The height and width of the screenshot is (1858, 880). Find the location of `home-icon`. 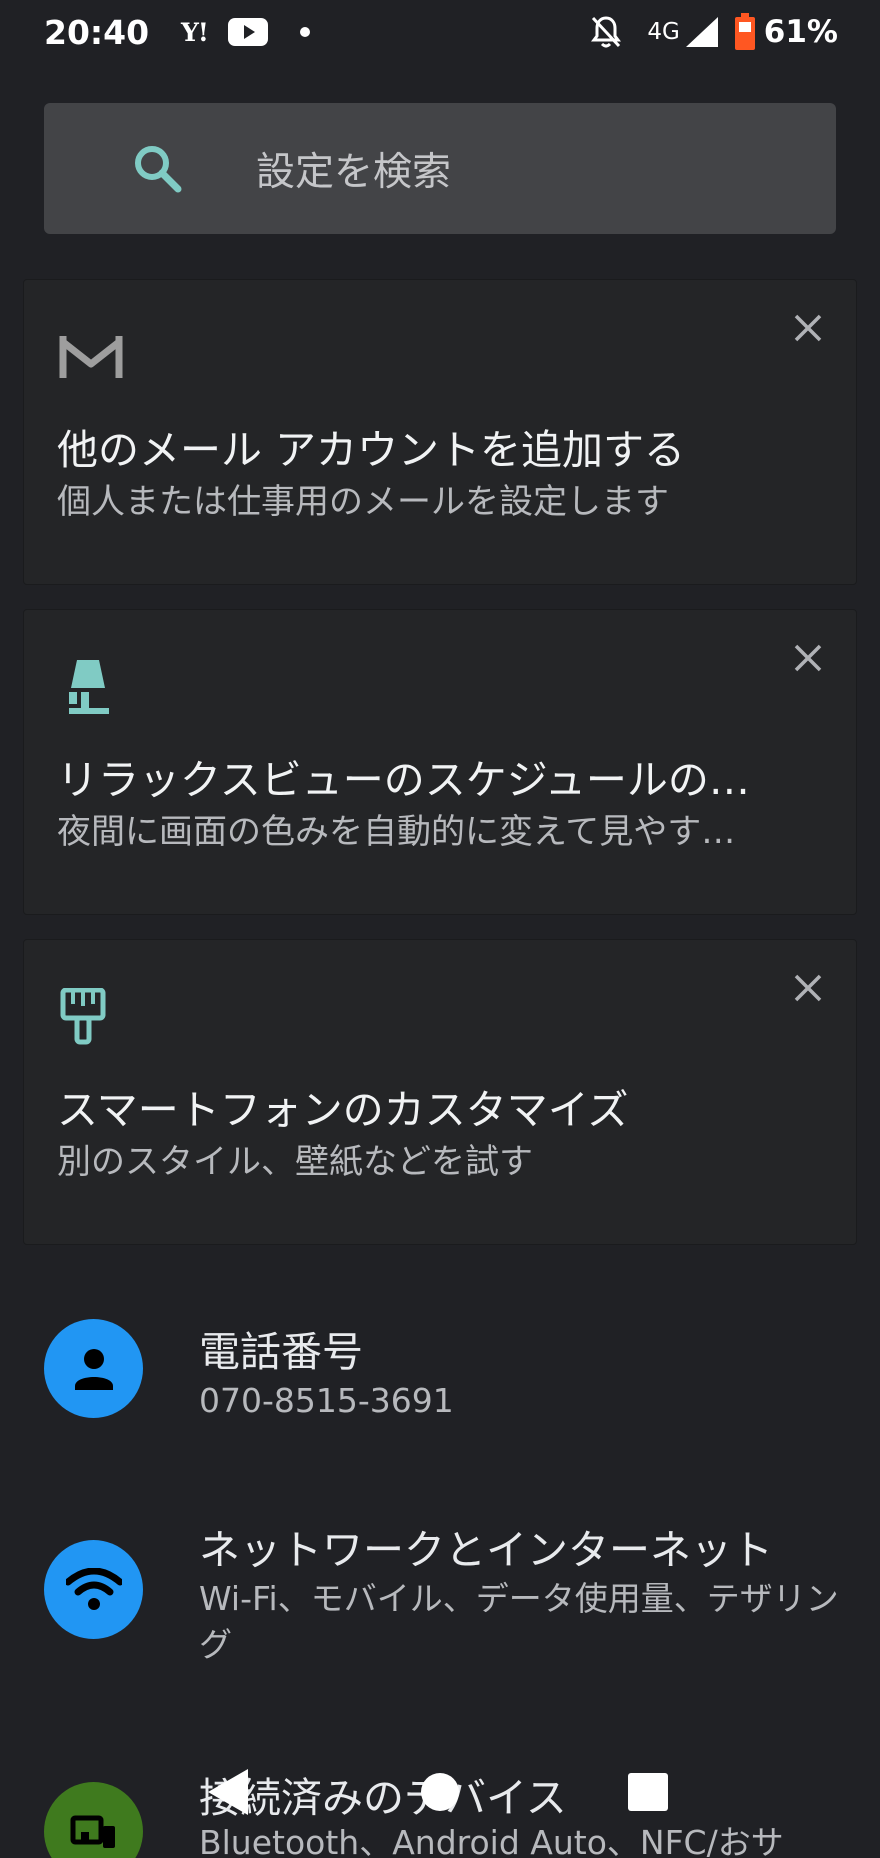

home-icon is located at coordinates (440, 1792).